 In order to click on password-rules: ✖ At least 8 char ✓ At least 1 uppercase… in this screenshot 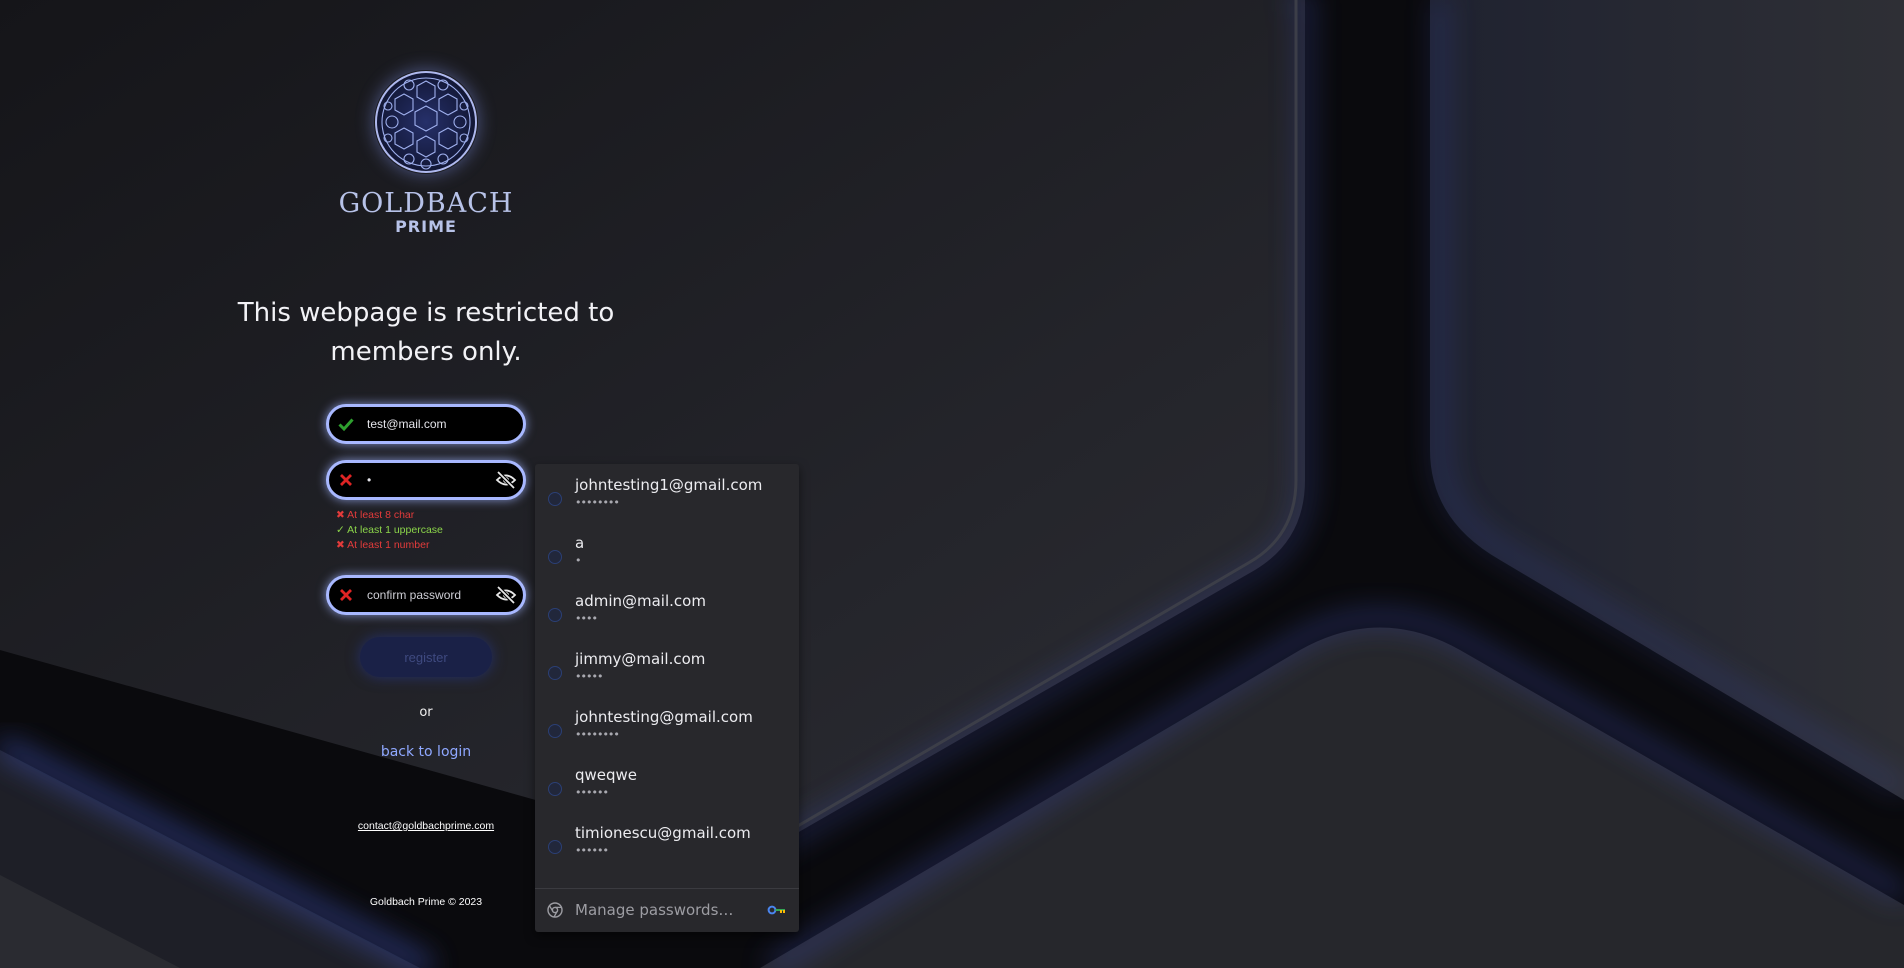, I will do `click(426, 530)`.